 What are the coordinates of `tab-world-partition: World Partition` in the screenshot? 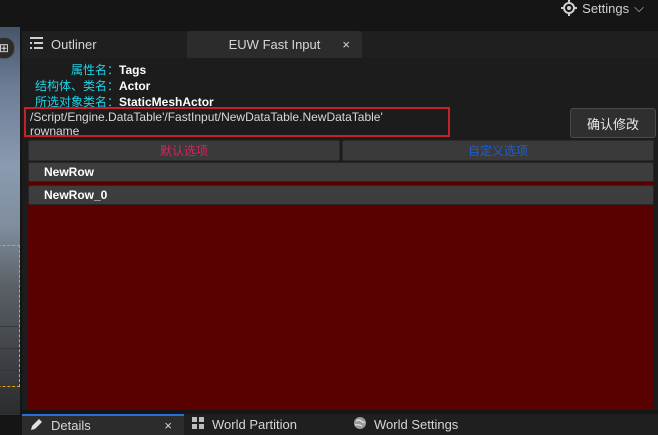 It's located at (244, 424).